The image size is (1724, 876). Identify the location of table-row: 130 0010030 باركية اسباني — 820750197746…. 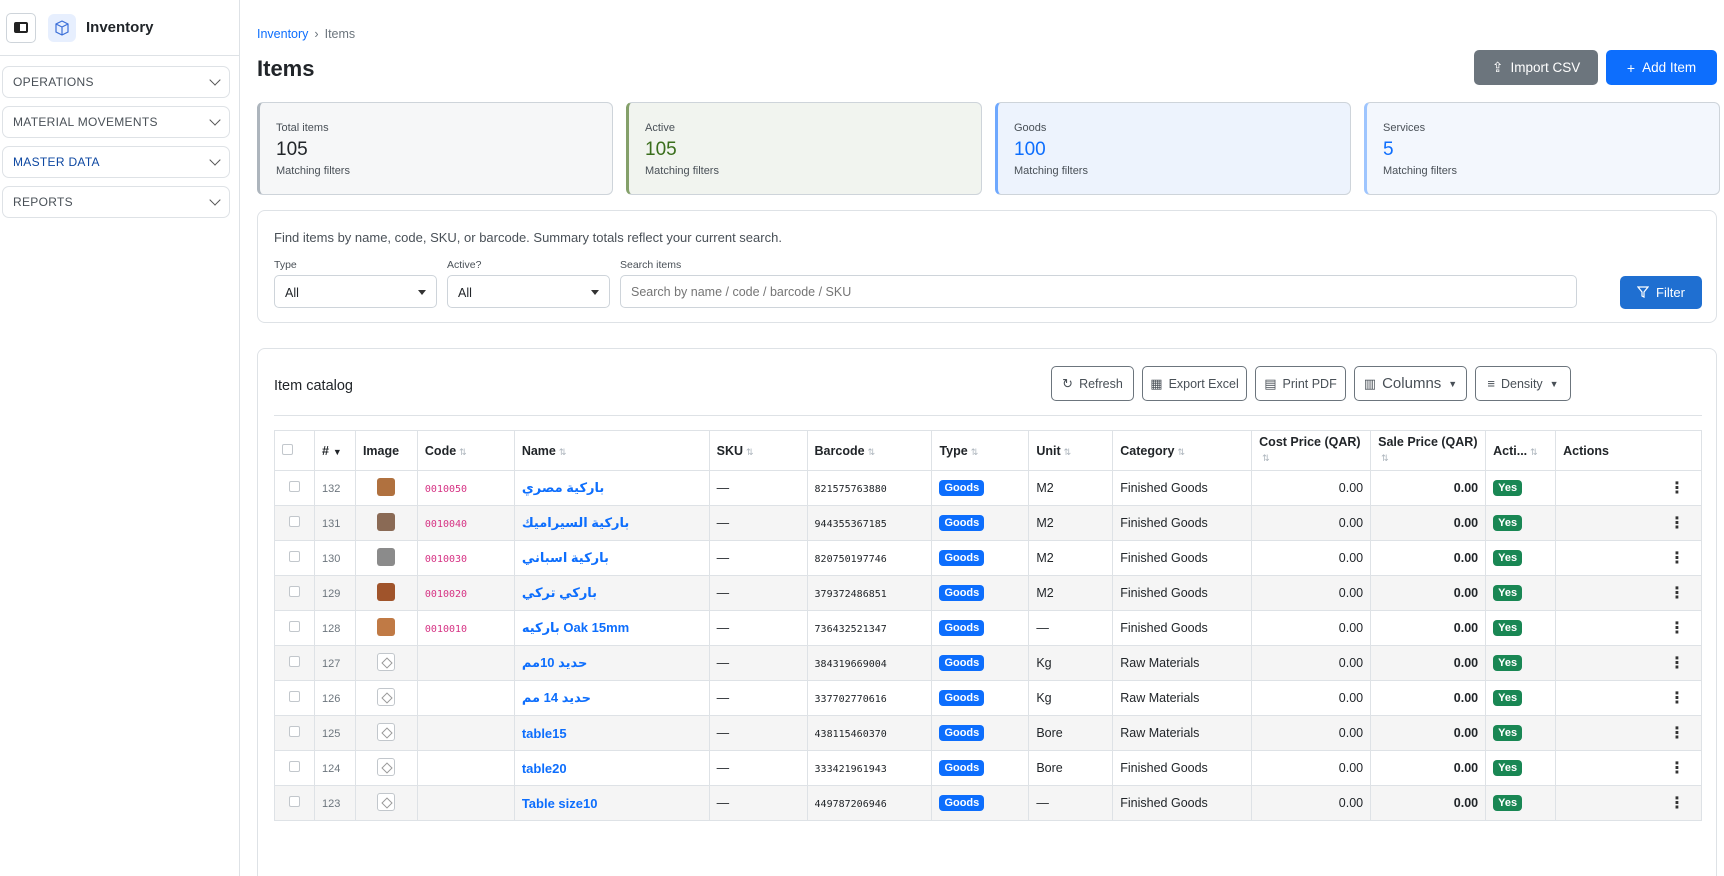
(988, 558).